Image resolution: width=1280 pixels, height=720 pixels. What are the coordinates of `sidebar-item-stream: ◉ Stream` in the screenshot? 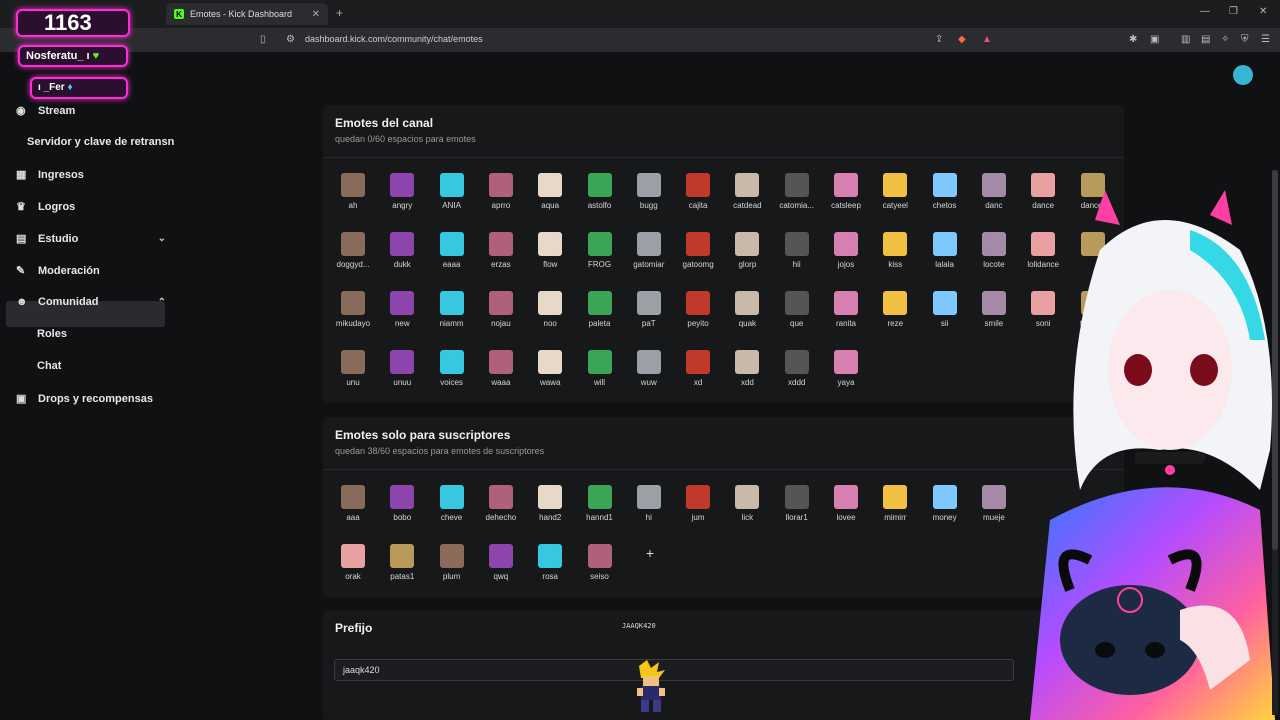 It's located at (91, 111).